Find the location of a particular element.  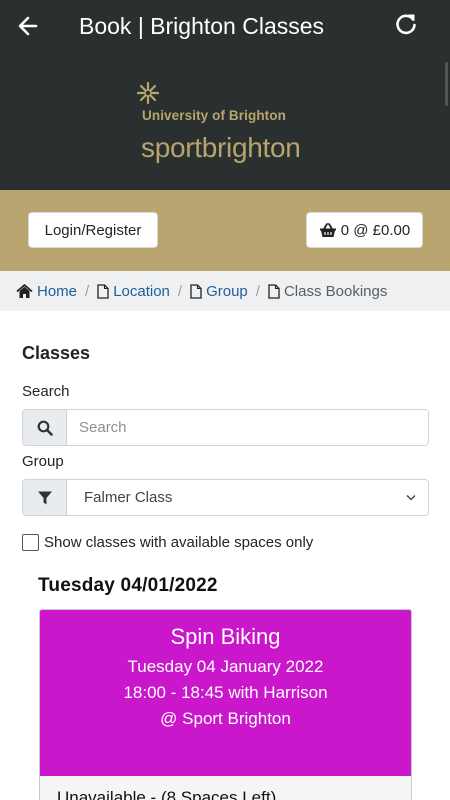

chevron-down-icon is located at coordinates (411, 498).